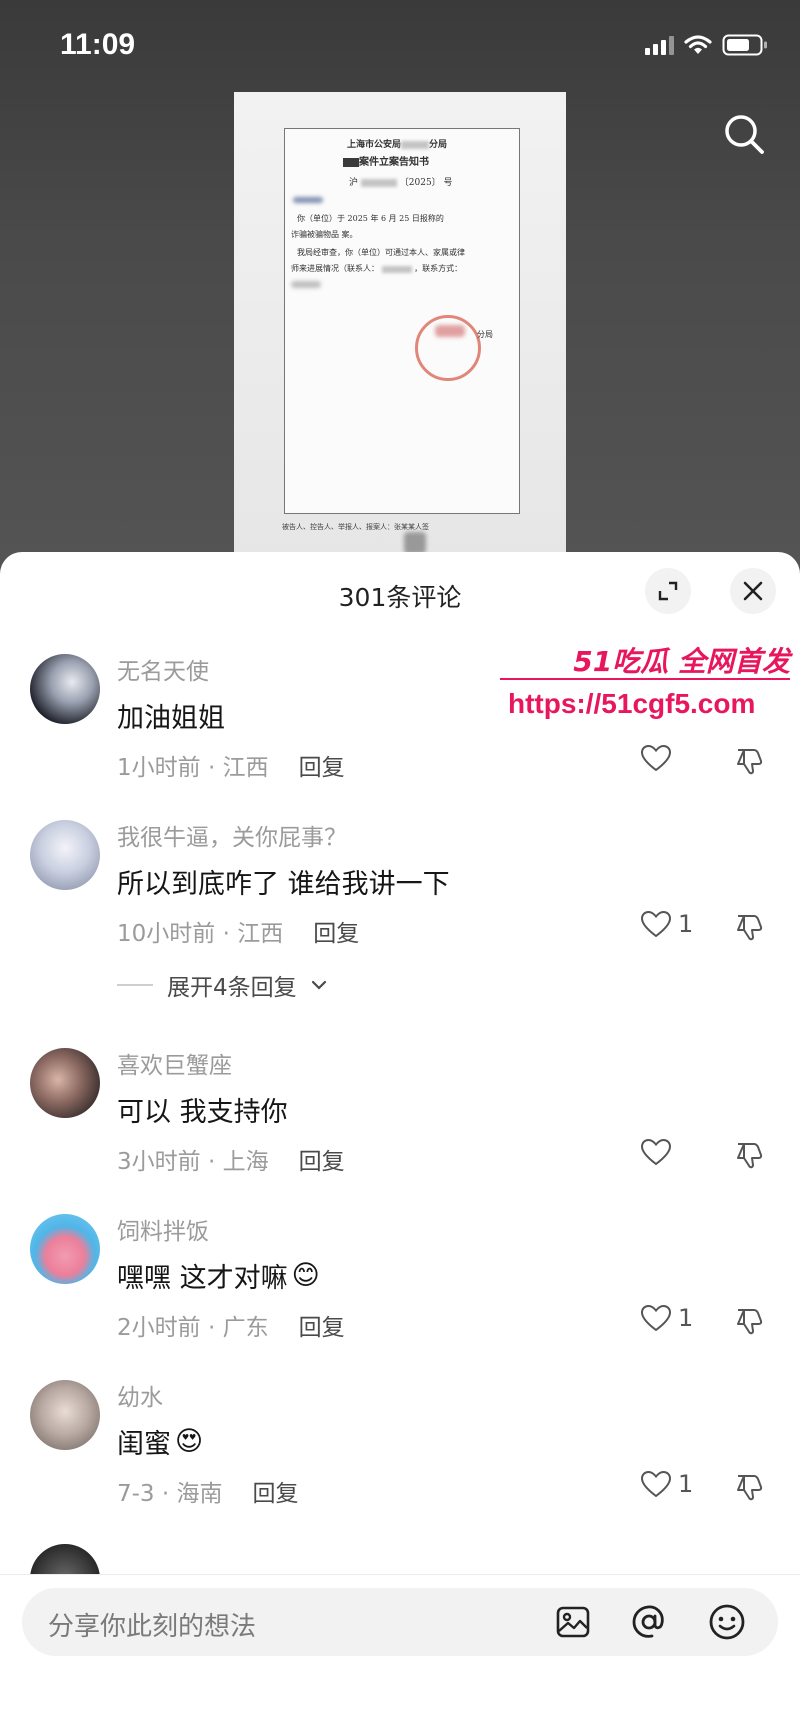 The height and width of the screenshot is (1732, 800). Describe the element at coordinates (659, 45) in the screenshot. I see `signal-icon` at that location.